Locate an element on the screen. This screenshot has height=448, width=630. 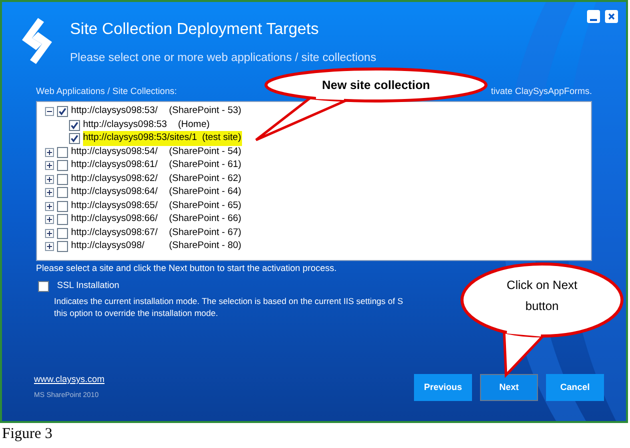
callout-text: Click on Next button is located at coordinates (542, 296).